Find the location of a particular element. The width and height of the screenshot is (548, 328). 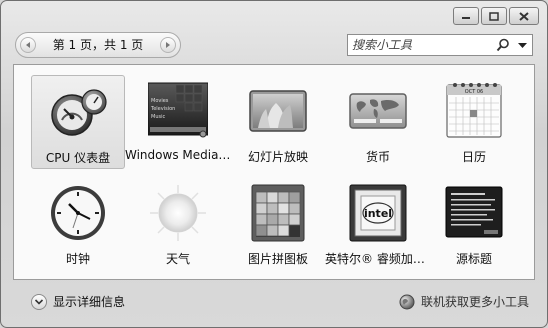

gadget-label: 天气 is located at coordinates (177, 259).